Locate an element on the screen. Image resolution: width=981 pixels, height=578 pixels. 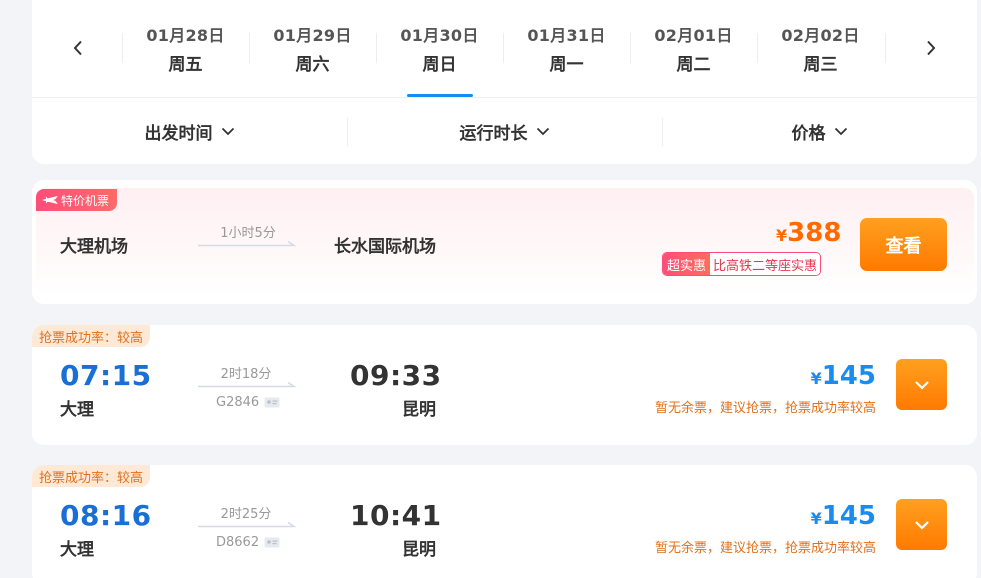
weekday-label: 周日 is located at coordinates (439, 65).